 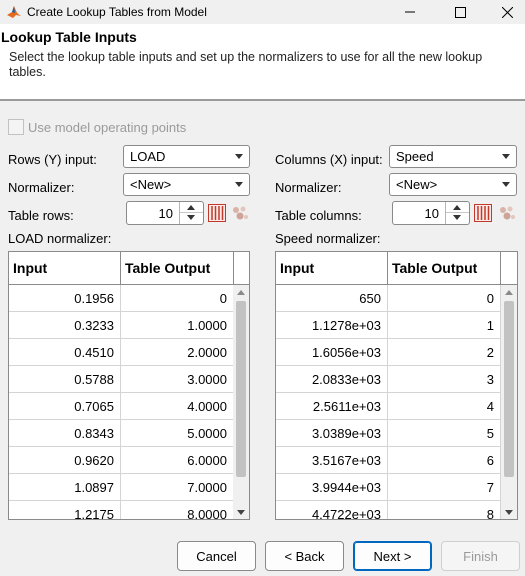 I want to click on table-columns-spinner: 10, so click(x=431, y=213).